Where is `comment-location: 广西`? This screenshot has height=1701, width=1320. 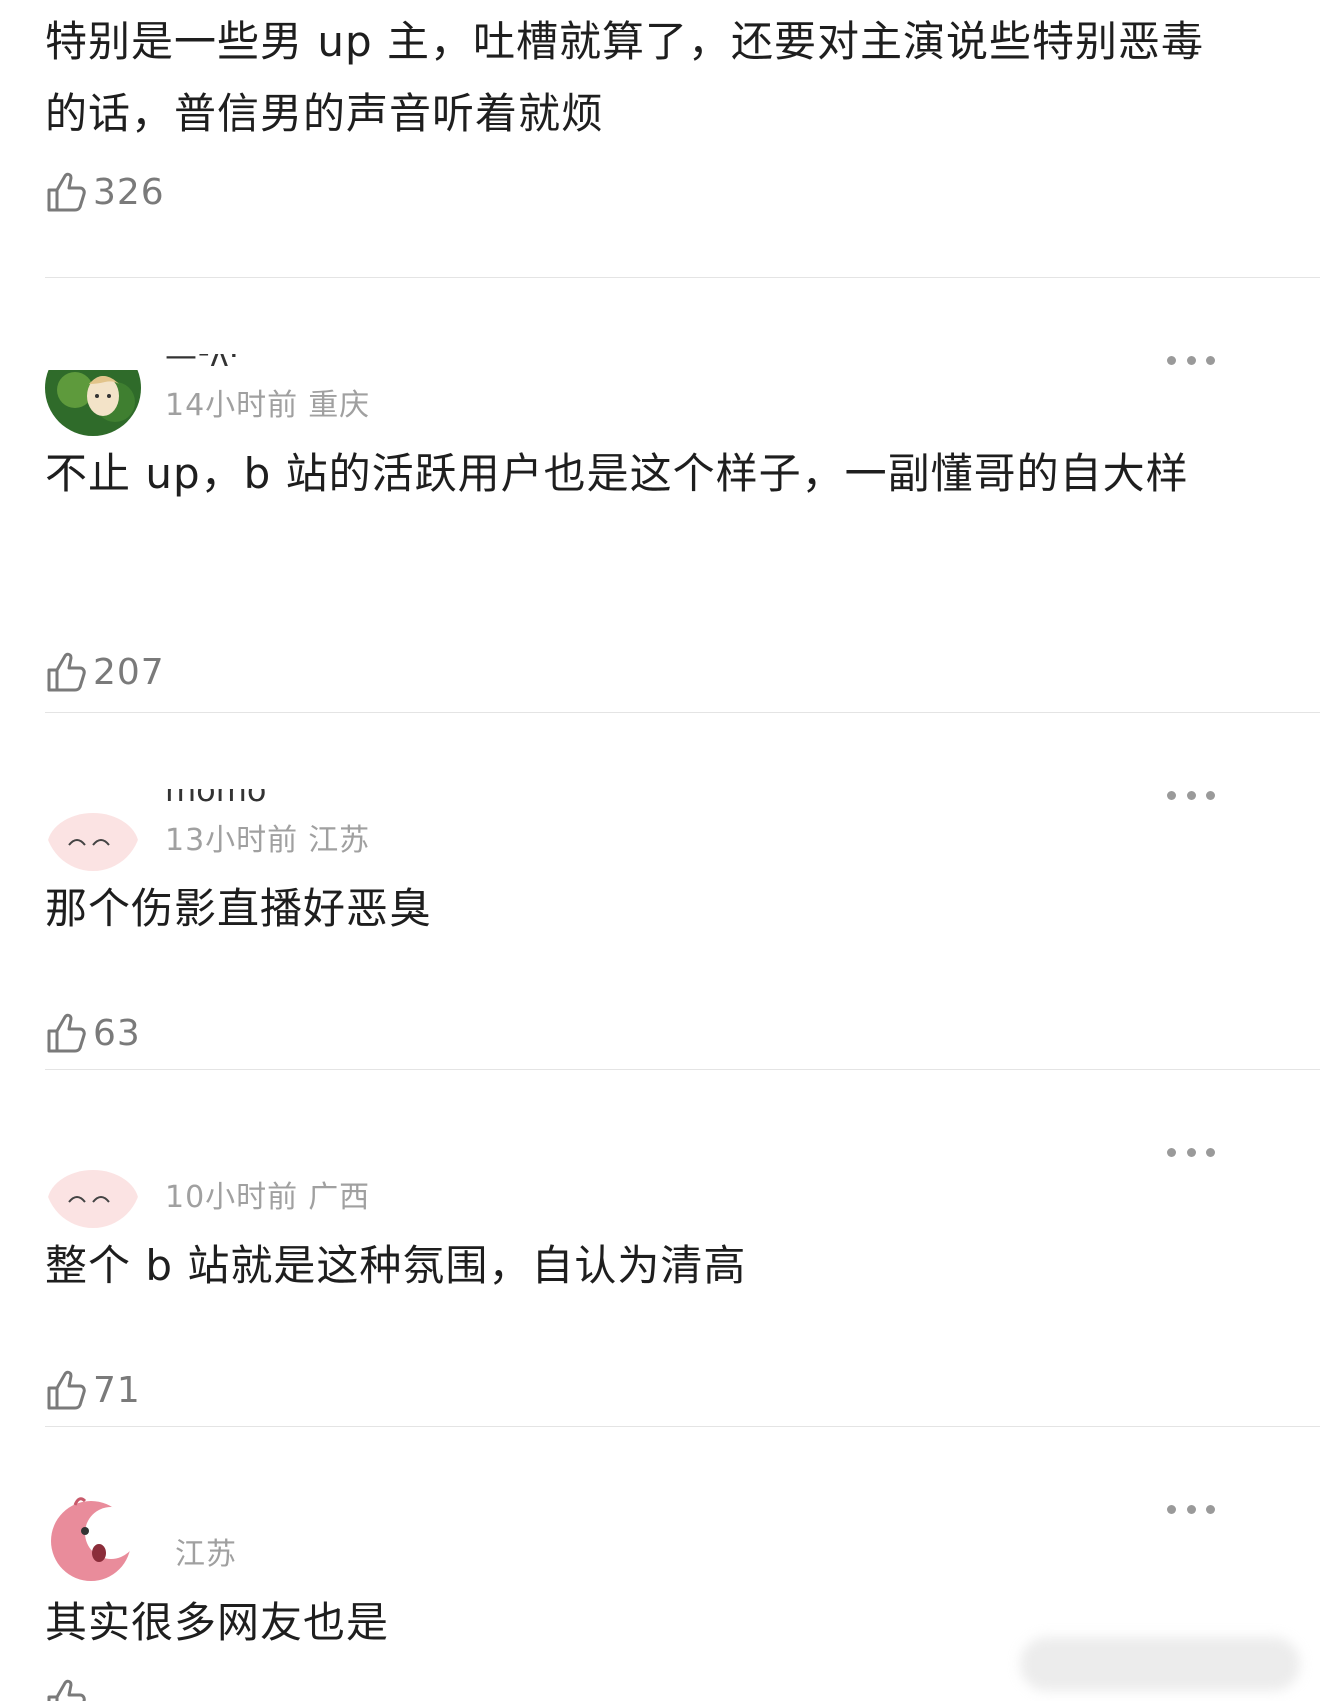 comment-location: 广西 is located at coordinates (339, 1197).